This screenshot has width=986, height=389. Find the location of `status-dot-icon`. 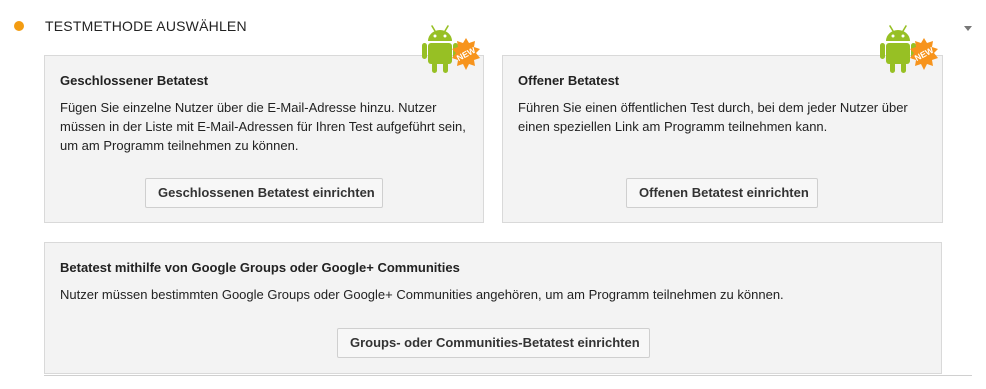

status-dot-icon is located at coordinates (19, 26).